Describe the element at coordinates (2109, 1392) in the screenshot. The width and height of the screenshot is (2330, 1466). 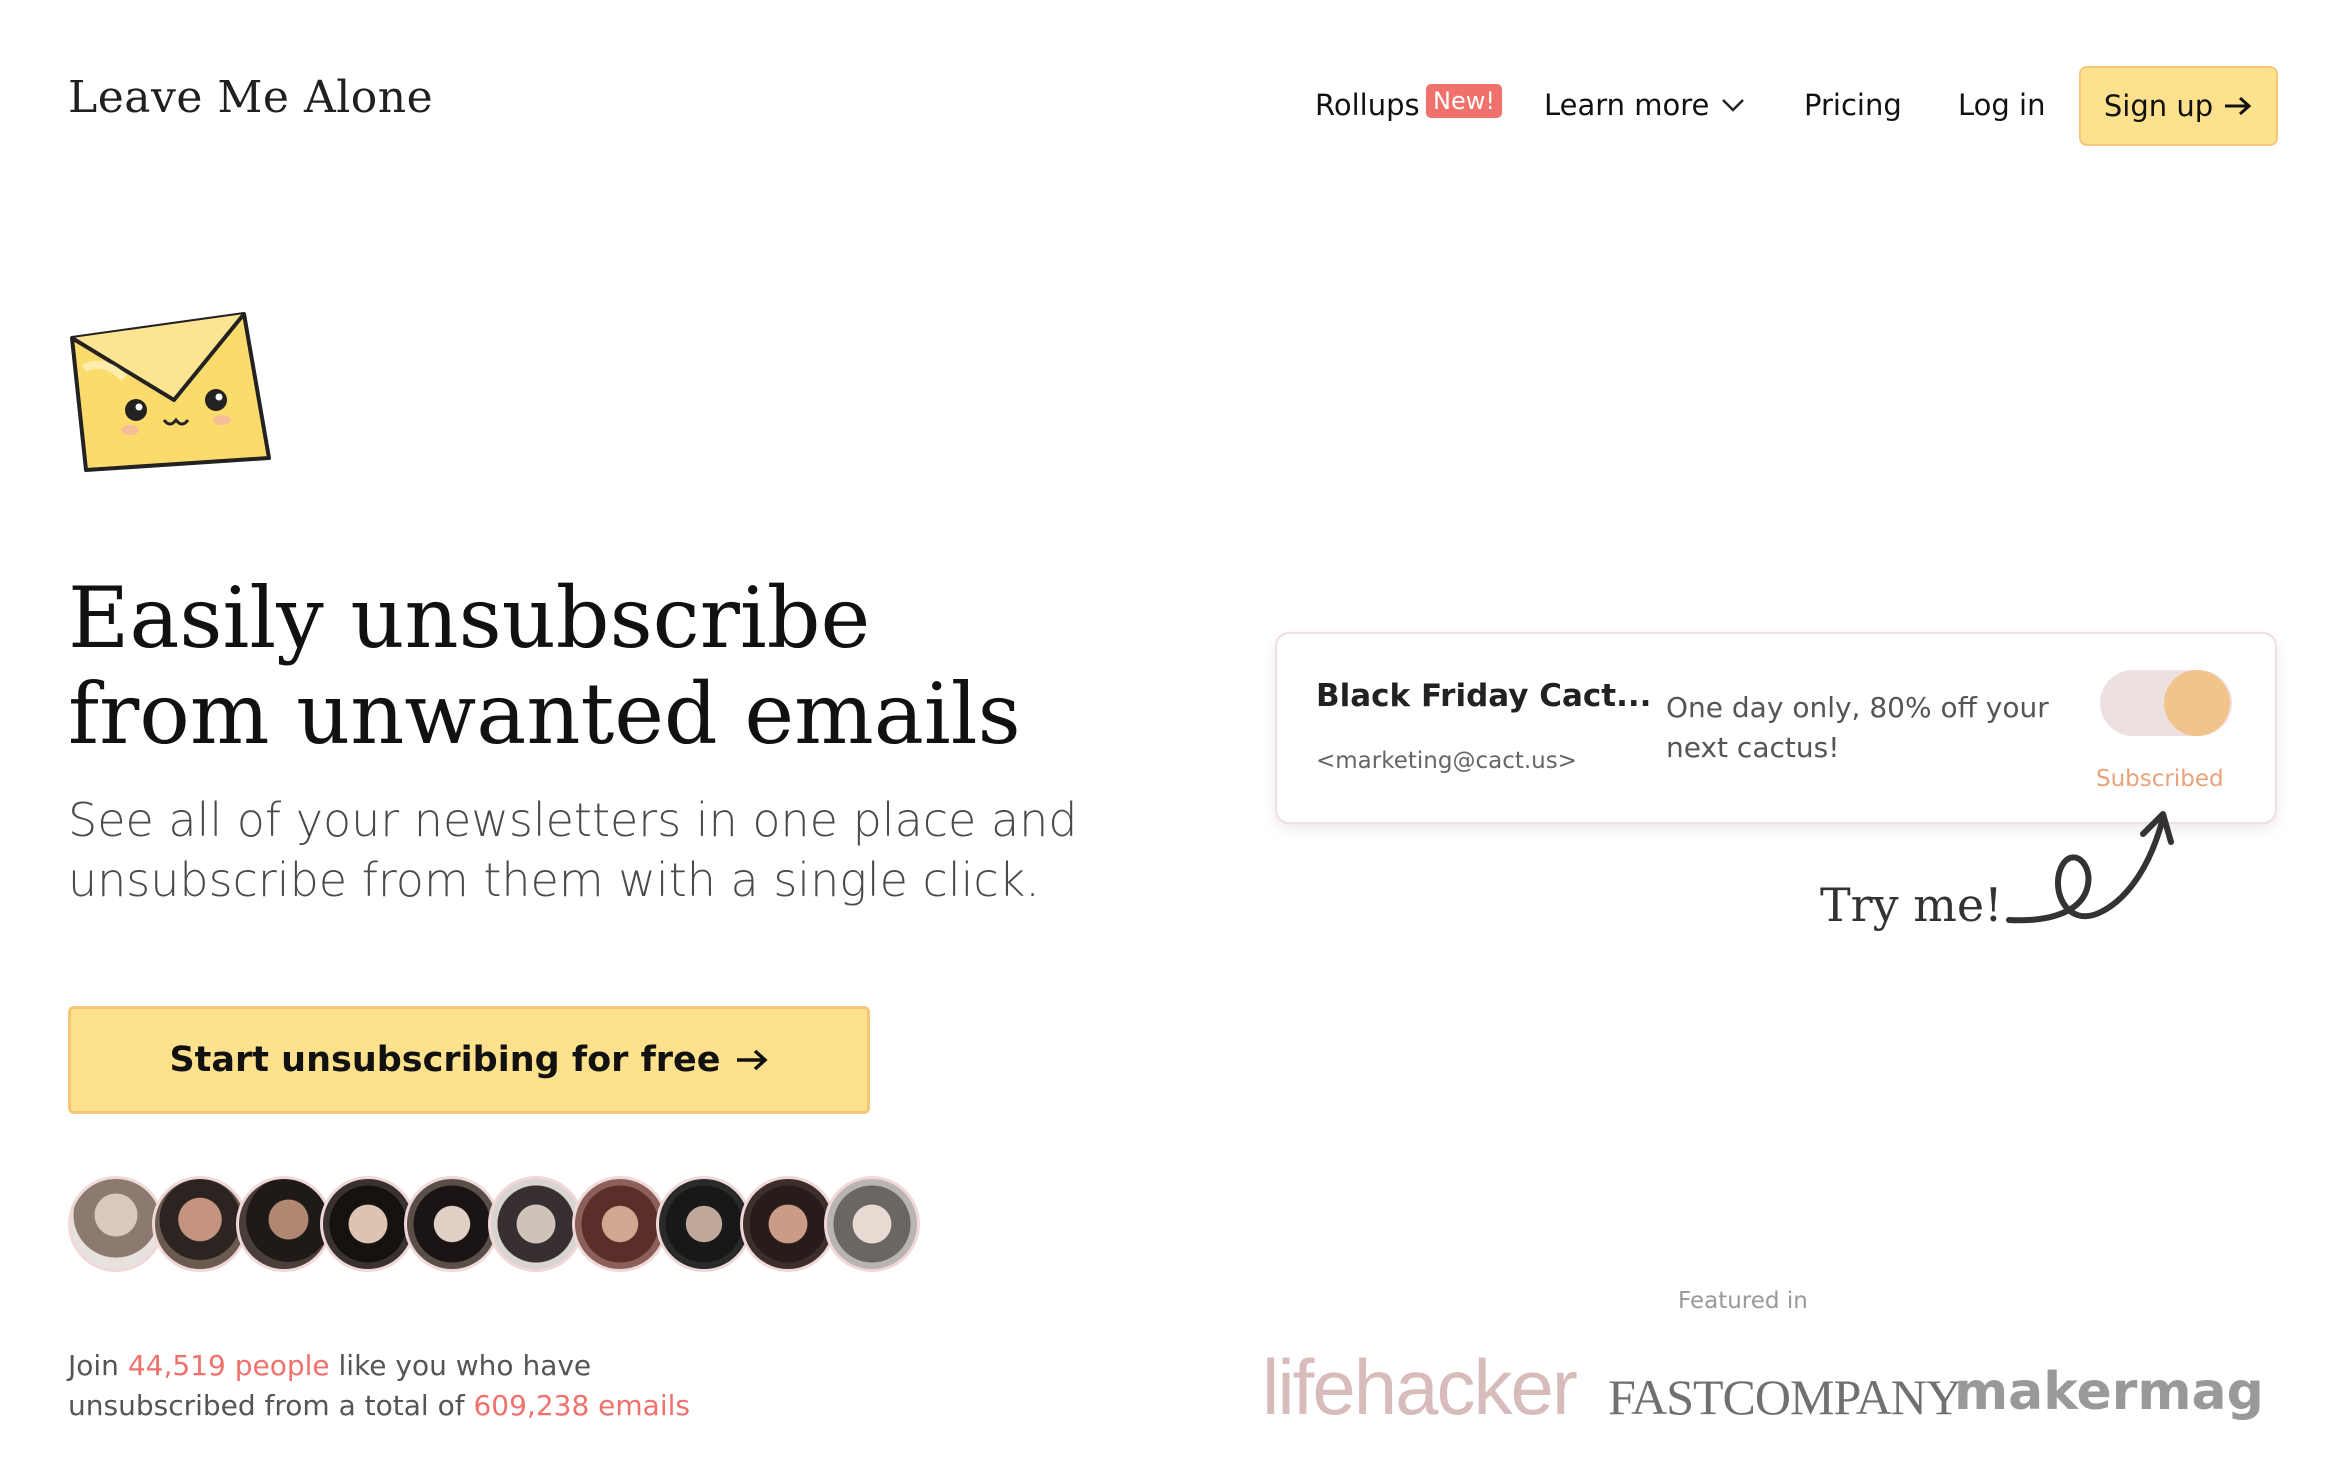
I see `makermag-logo: makermag` at that location.